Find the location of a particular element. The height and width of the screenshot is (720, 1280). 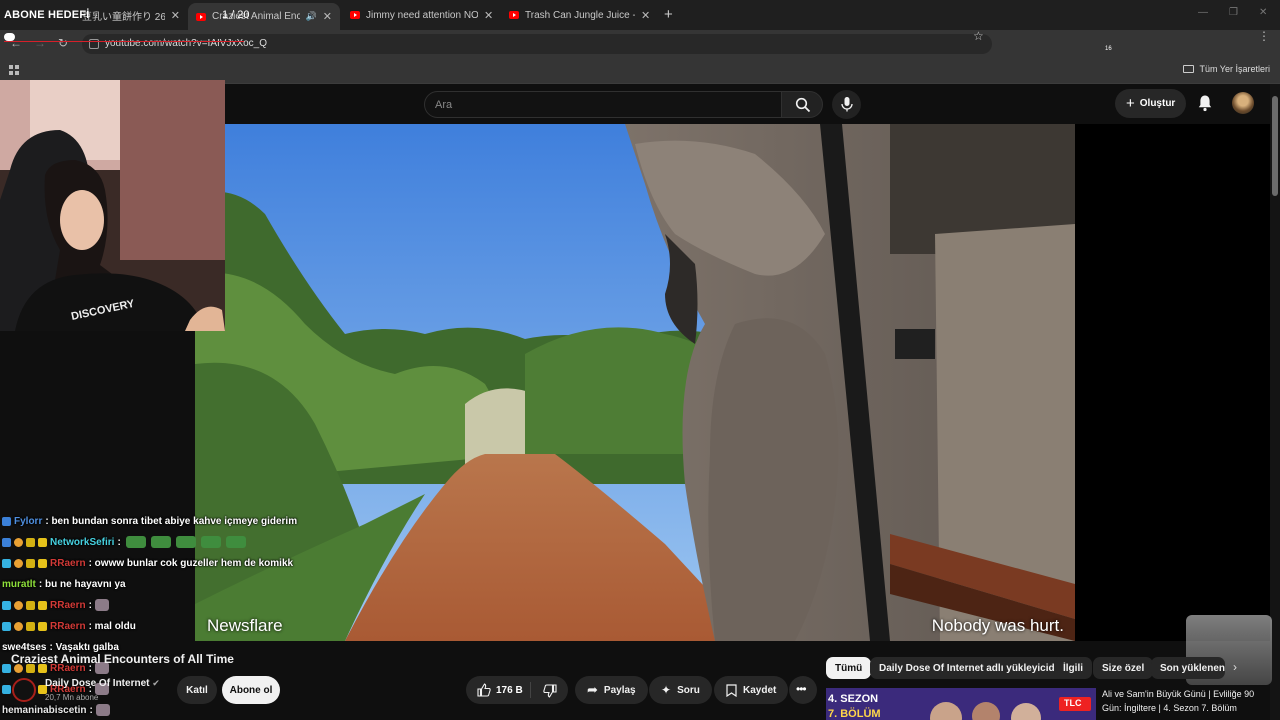

voice-search-button is located at coordinates (846, 104).